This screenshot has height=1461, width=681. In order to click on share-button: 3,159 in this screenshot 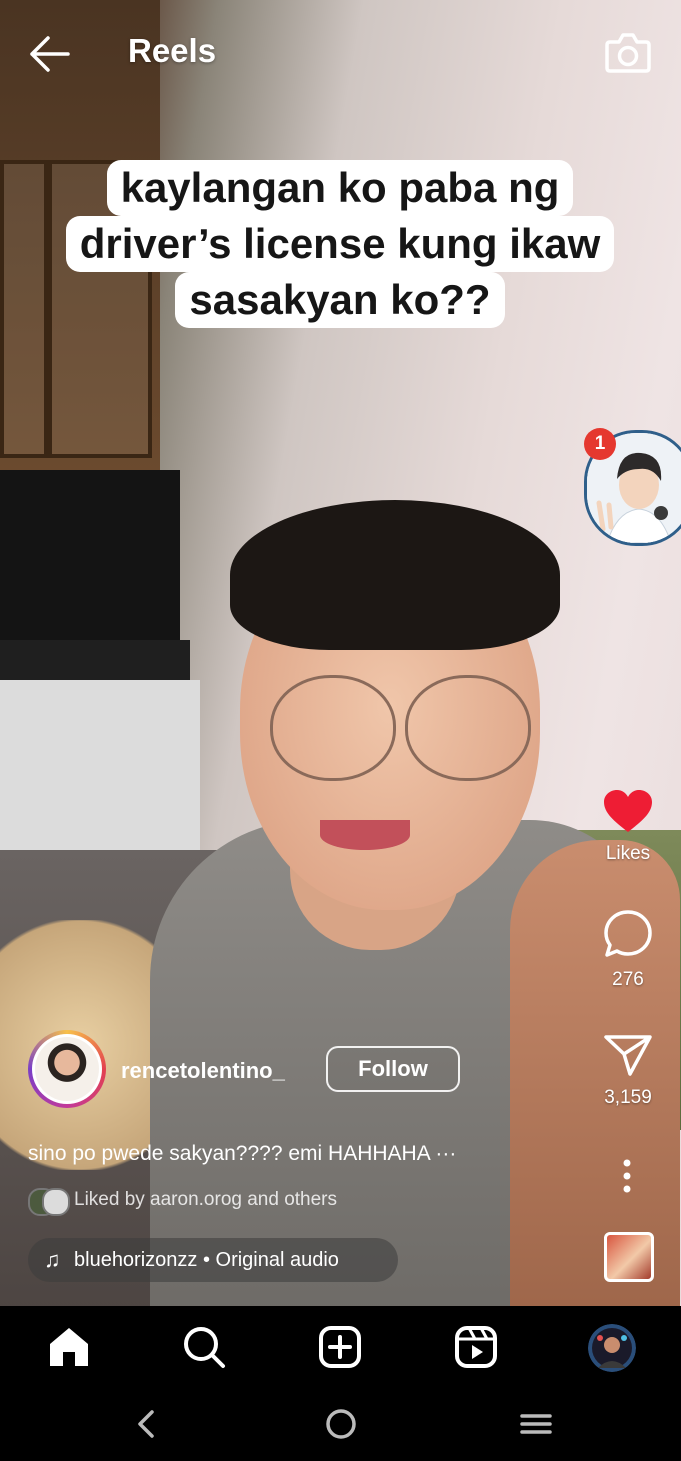, I will do `click(628, 1070)`.